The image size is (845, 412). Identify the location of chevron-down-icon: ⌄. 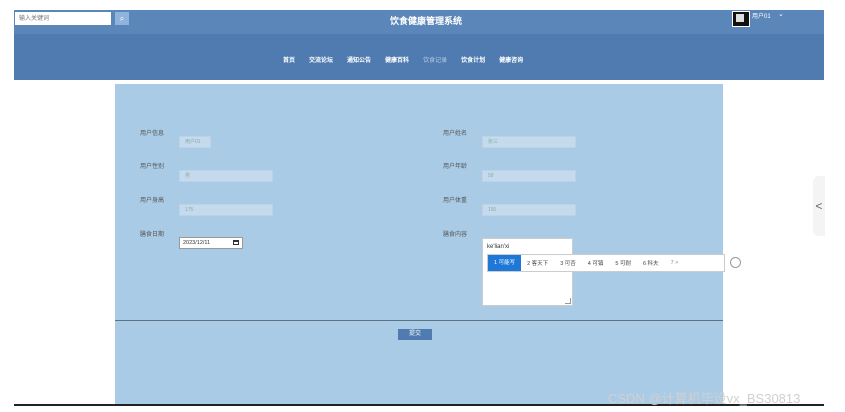
(781, 14).